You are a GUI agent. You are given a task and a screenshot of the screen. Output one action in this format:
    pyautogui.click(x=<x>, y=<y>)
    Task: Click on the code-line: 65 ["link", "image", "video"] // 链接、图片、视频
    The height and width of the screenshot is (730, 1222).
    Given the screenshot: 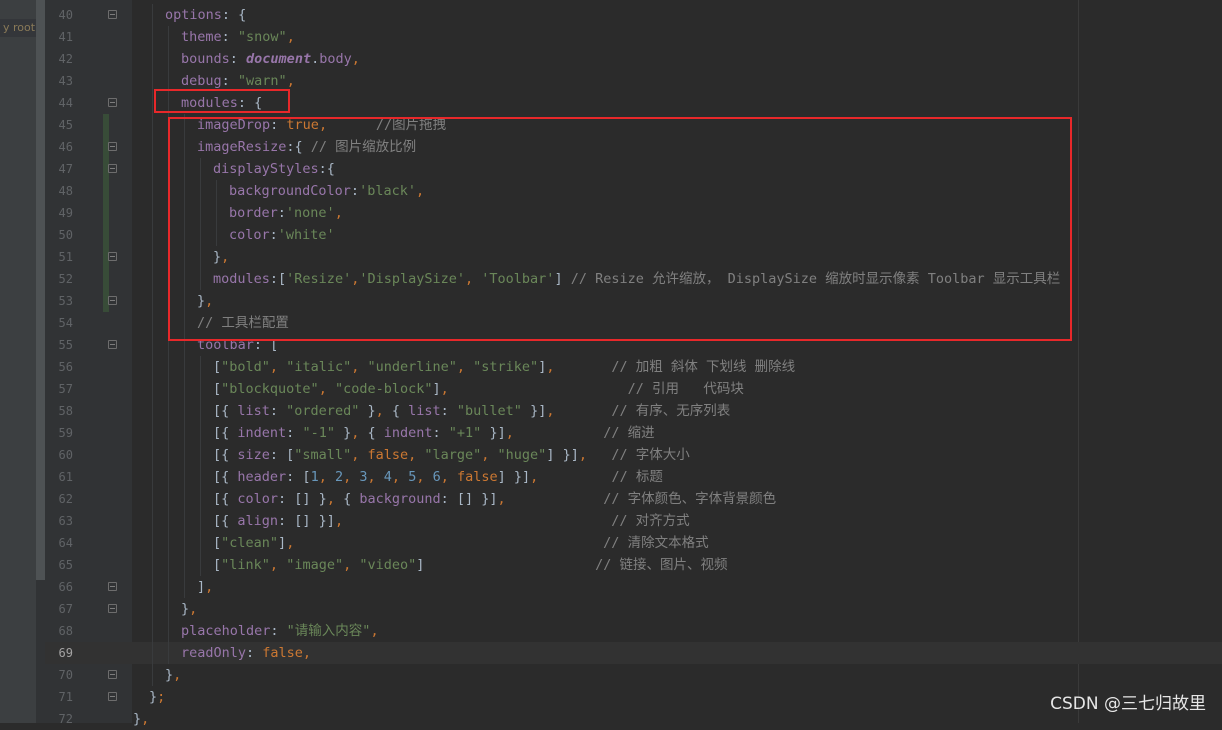 What is the action you would take?
    pyautogui.click(x=633, y=565)
    